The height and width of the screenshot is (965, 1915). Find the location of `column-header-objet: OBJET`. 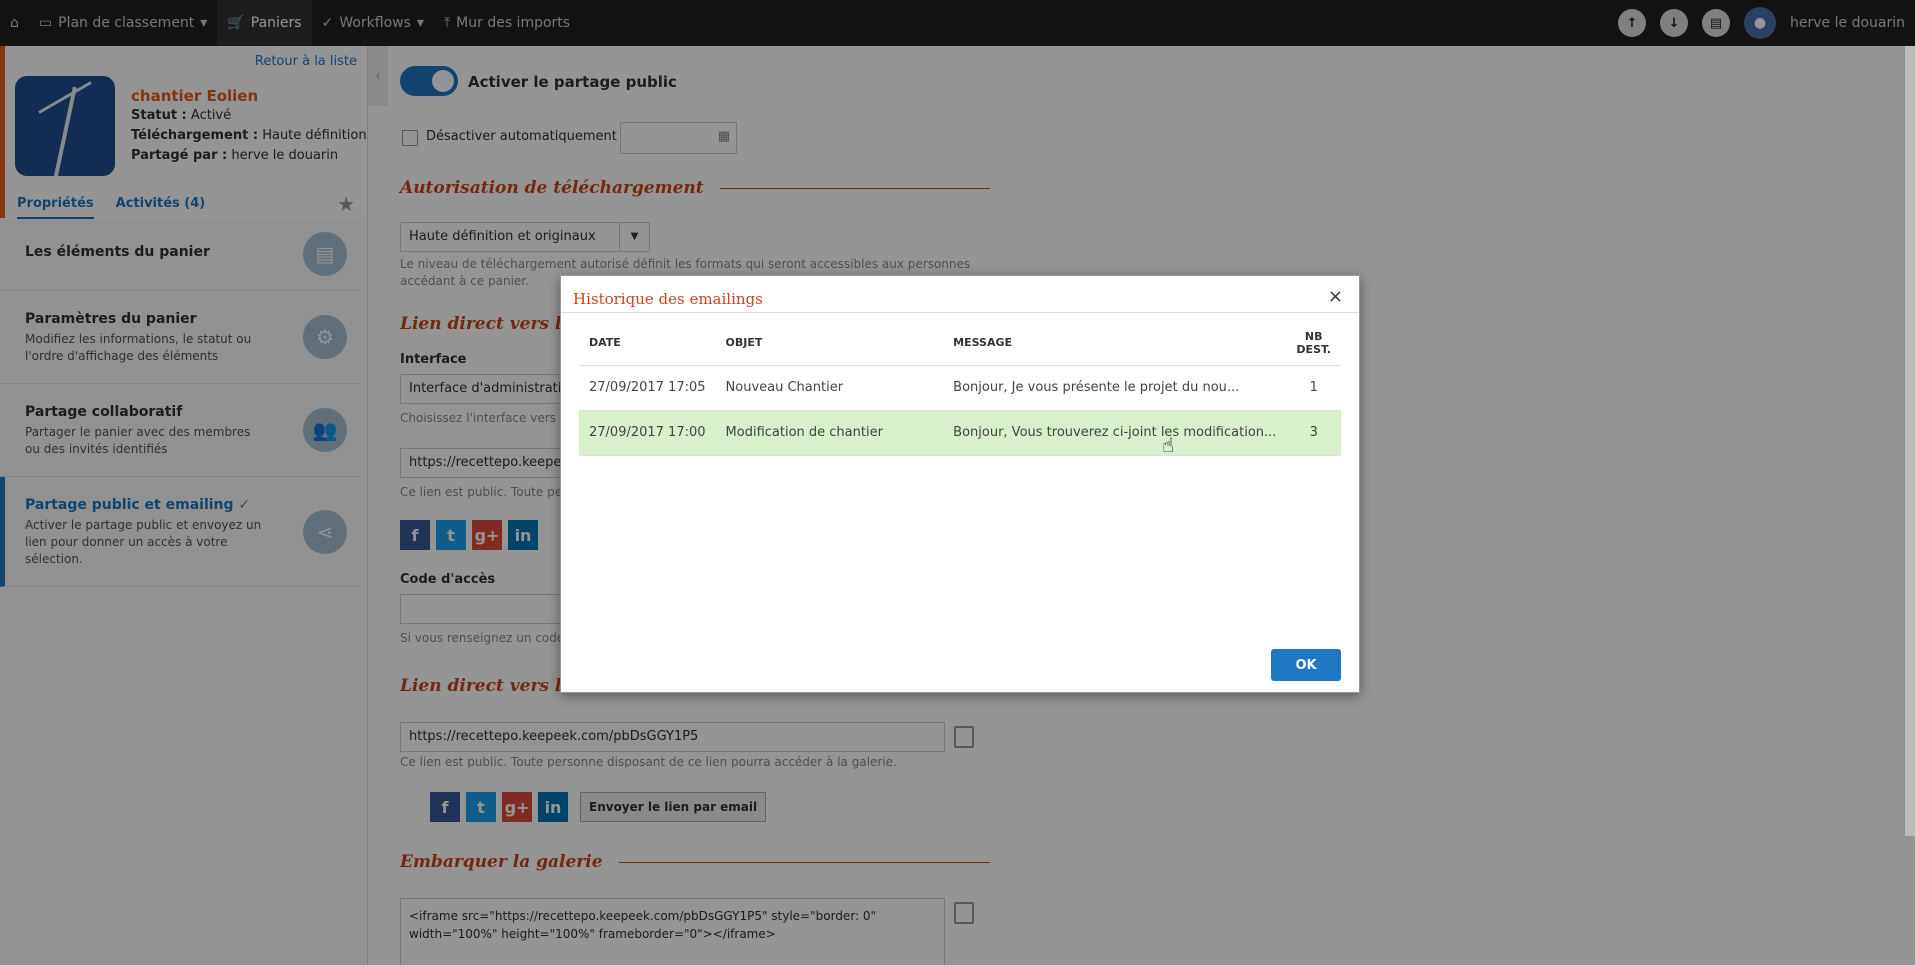

column-header-objet: OBJET is located at coordinates (829, 343).